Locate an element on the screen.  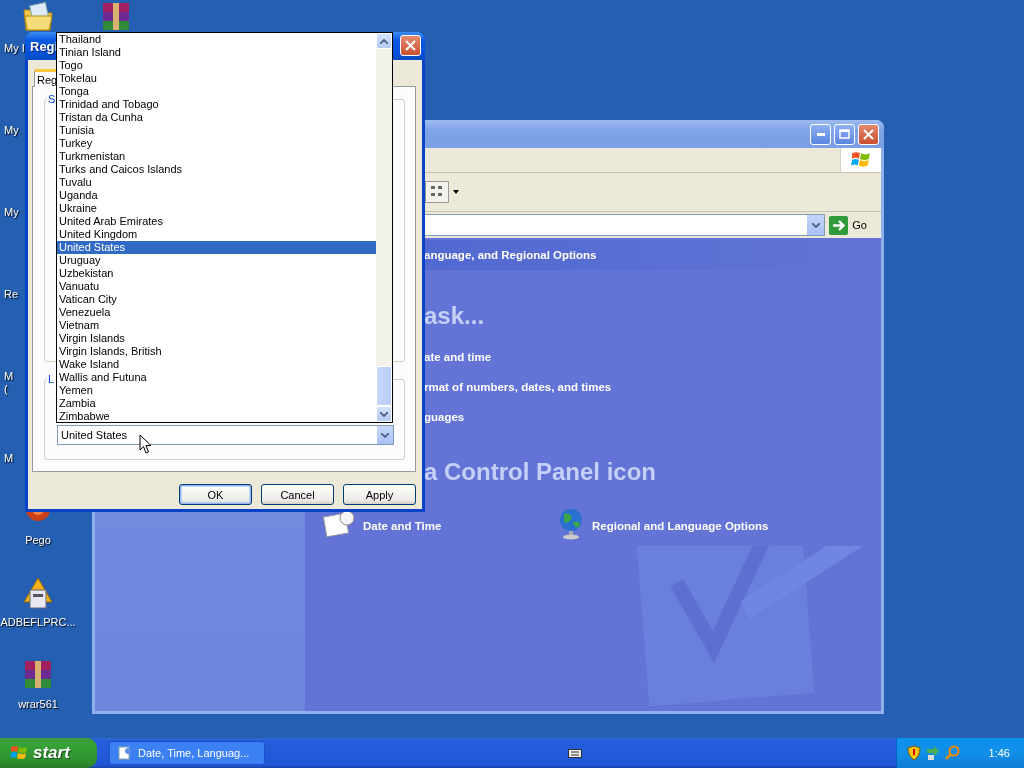
task-link: ate and time is located at coordinates (652, 357).